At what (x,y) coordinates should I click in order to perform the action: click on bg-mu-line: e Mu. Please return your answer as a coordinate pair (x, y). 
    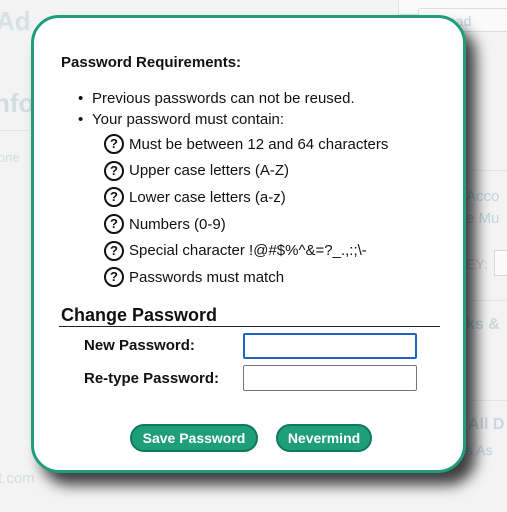
    Looking at the image, I should click on (483, 218).